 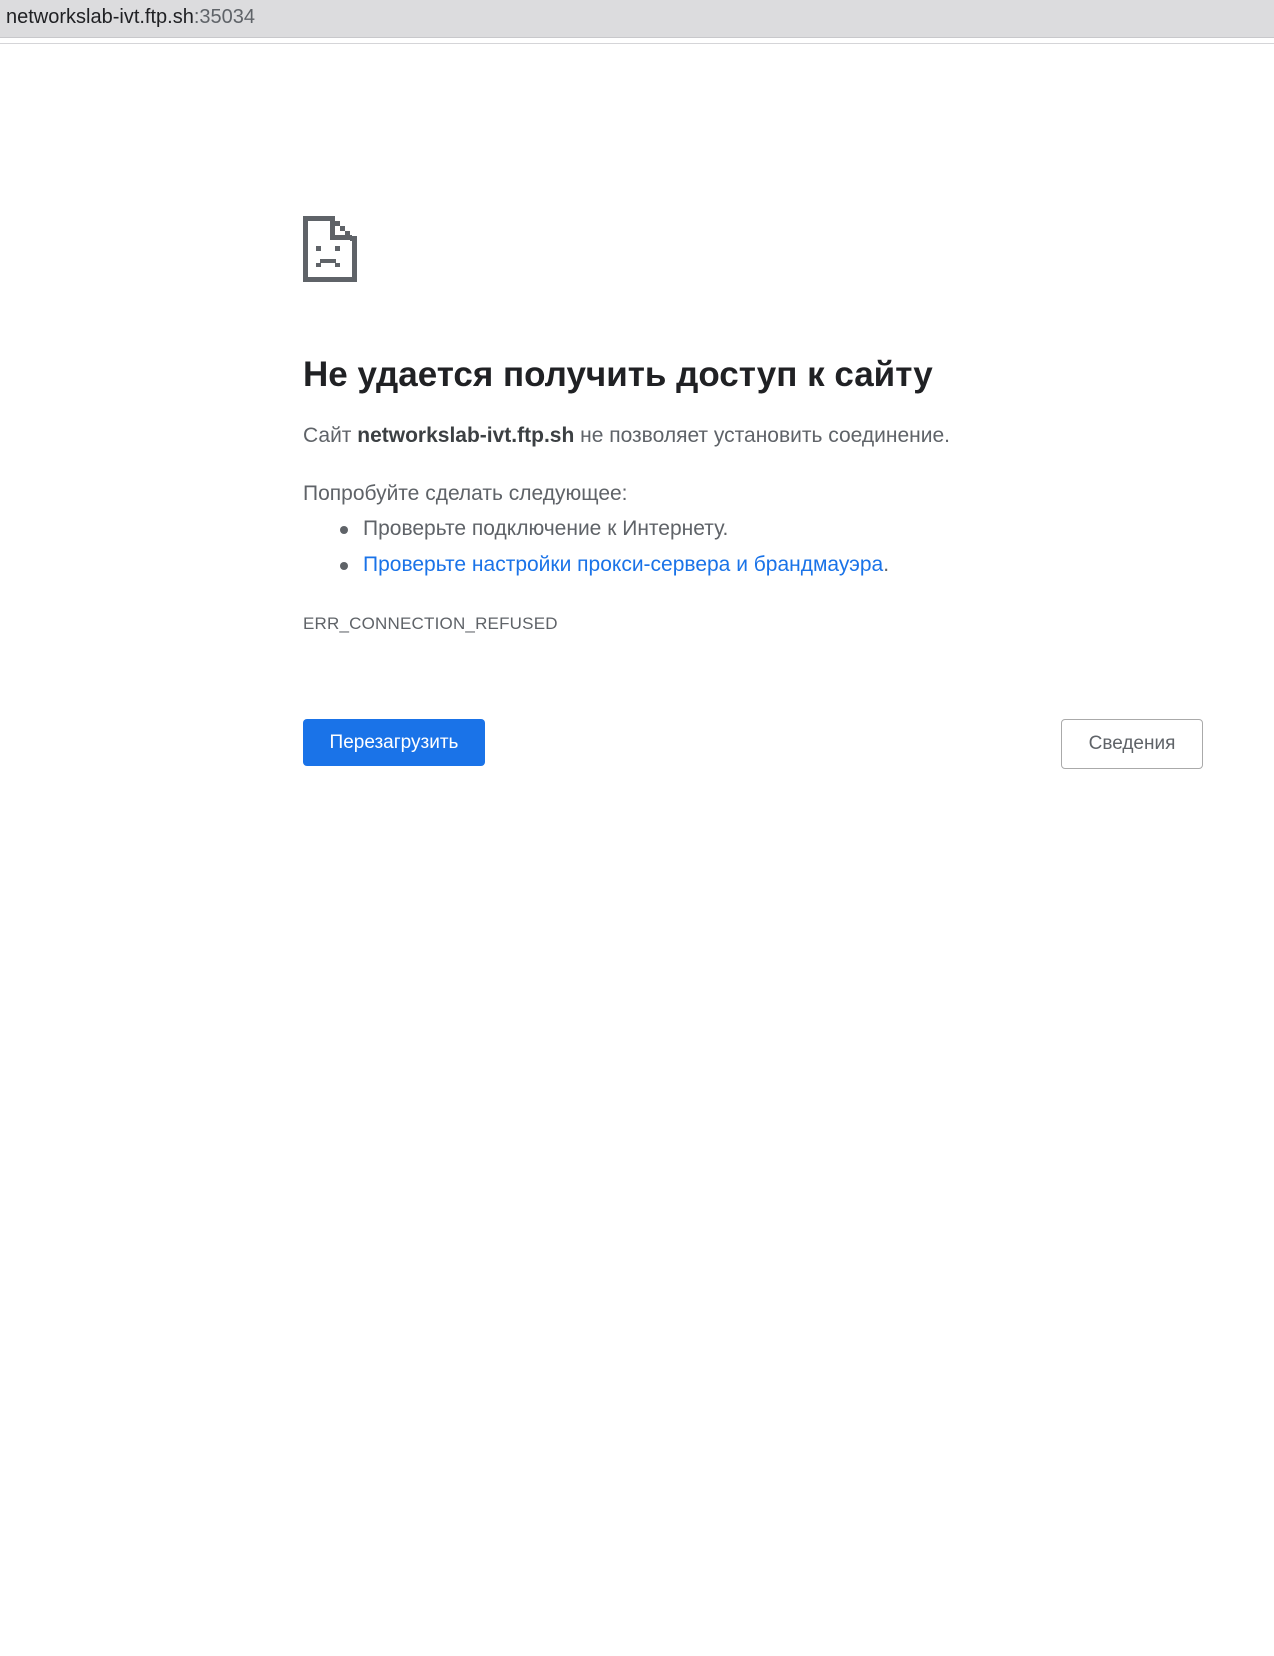 I want to click on message-suffix: не позволяет установить соединение., so click(x=762, y=435).